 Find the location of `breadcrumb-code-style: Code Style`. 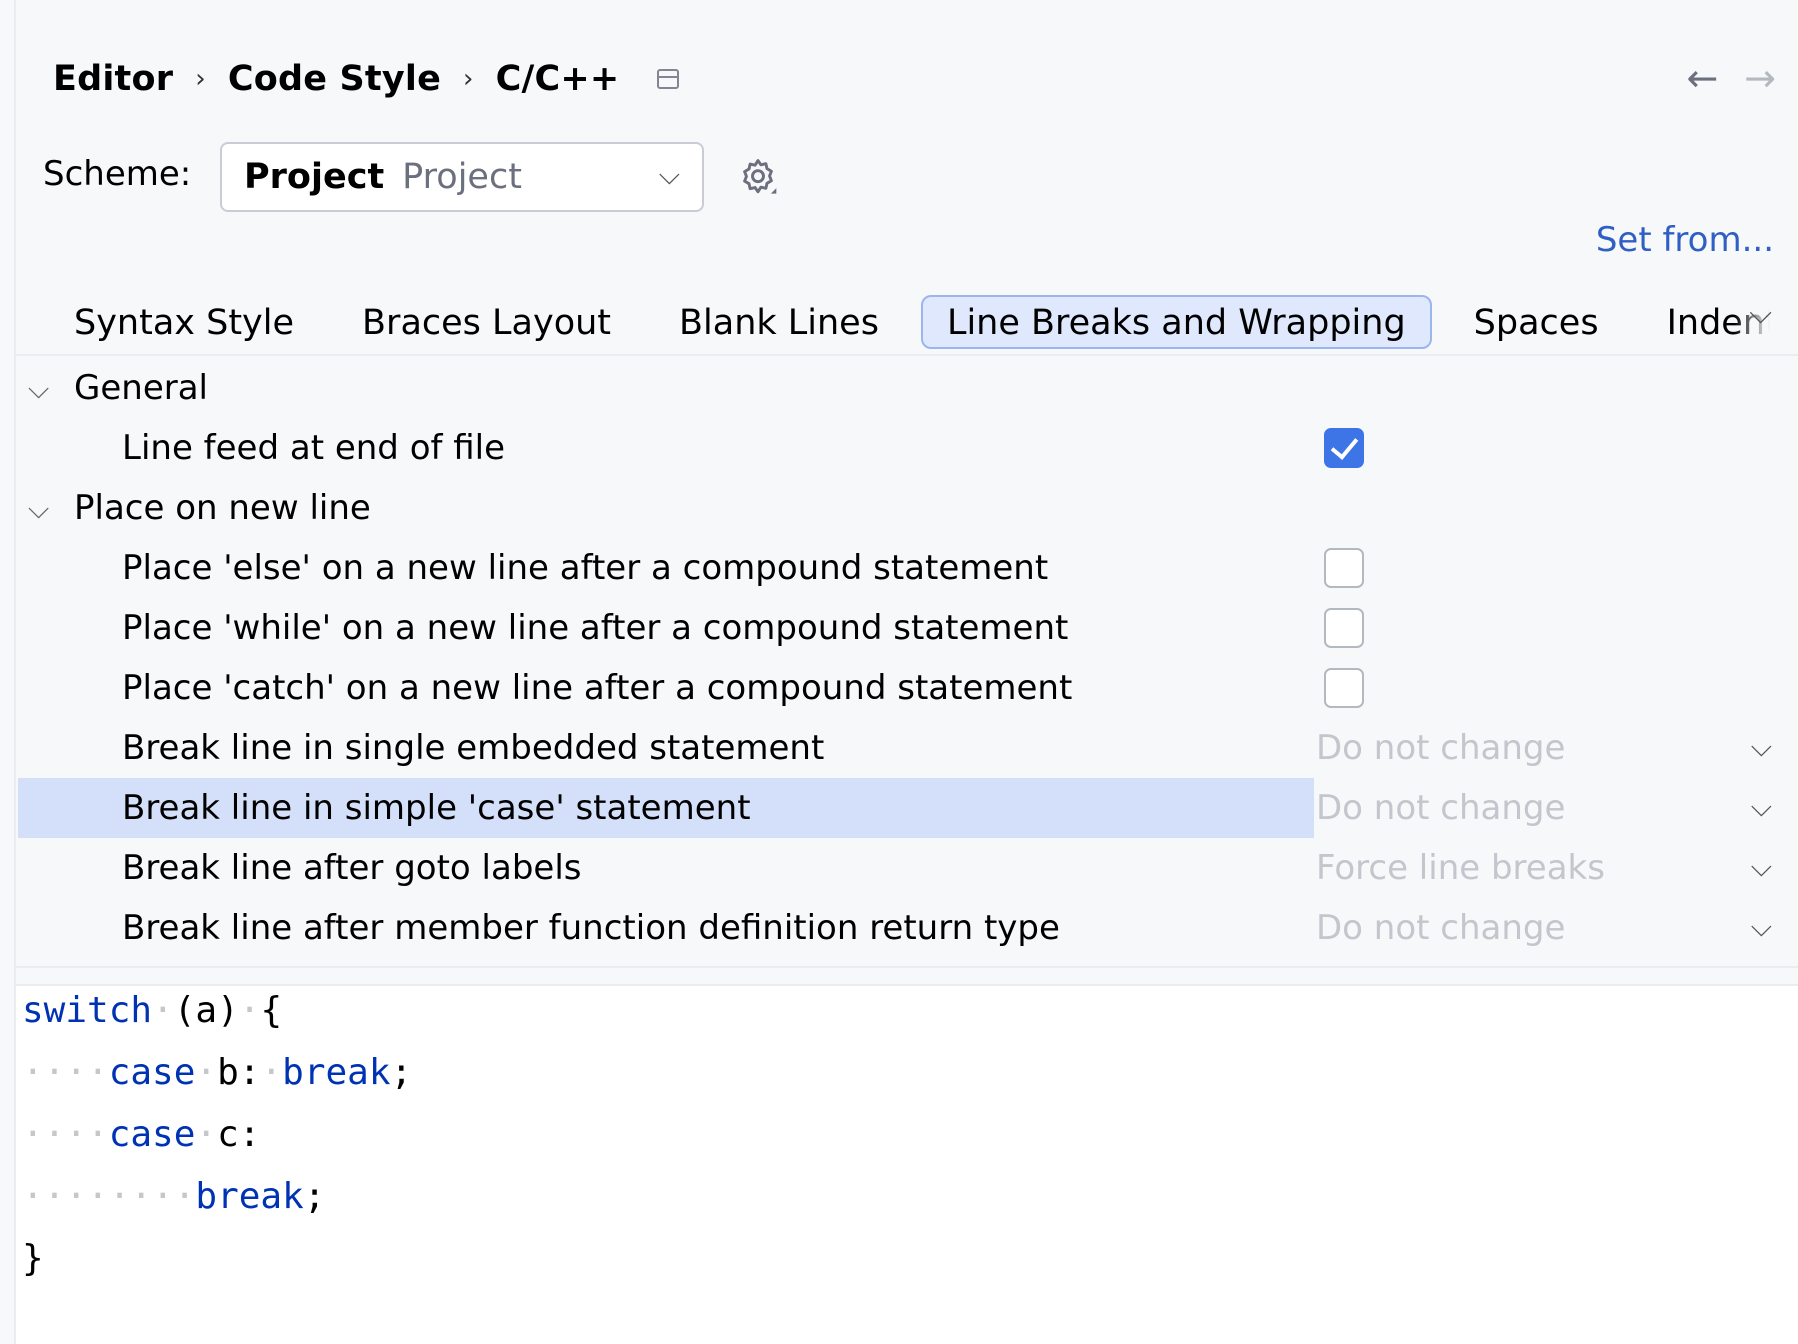

breadcrumb-code-style: Code Style is located at coordinates (334, 79).